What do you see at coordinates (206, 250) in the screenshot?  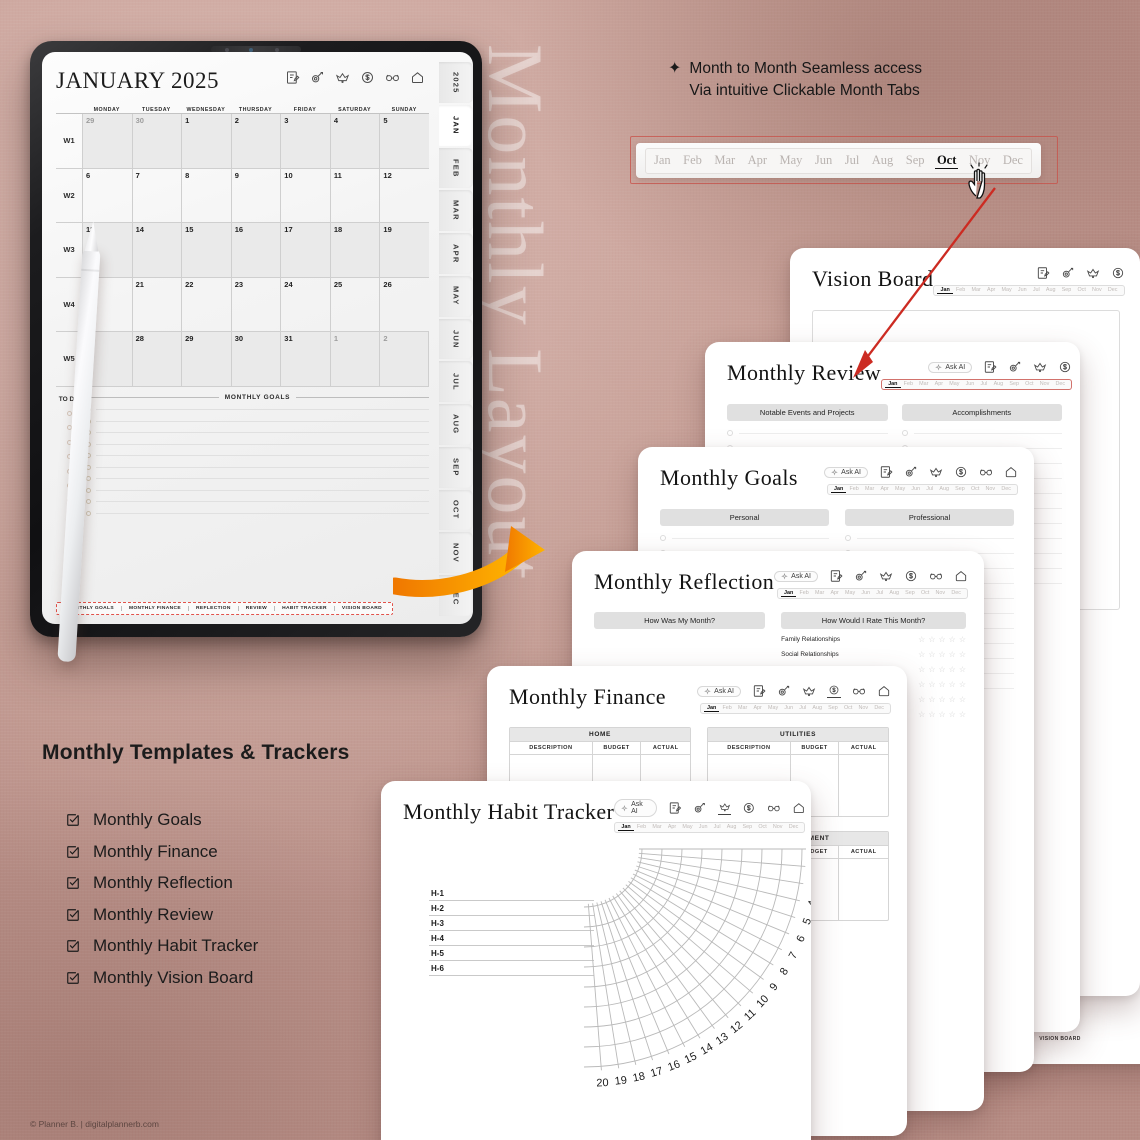 I see `calendar-day-cell: 15` at bounding box center [206, 250].